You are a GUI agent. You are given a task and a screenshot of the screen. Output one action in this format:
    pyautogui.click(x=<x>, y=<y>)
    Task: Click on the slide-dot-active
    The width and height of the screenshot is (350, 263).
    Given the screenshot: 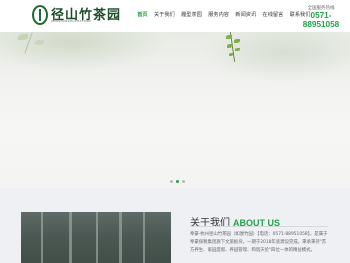 What is the action you would take?
    pyautogui.click(x=177, y=181)
    